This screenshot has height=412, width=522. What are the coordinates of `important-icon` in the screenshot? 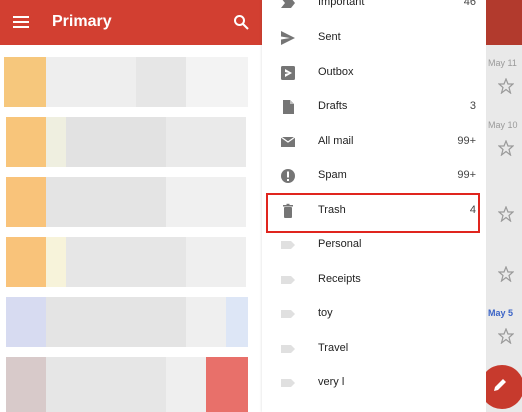 It's located at (288, 4).